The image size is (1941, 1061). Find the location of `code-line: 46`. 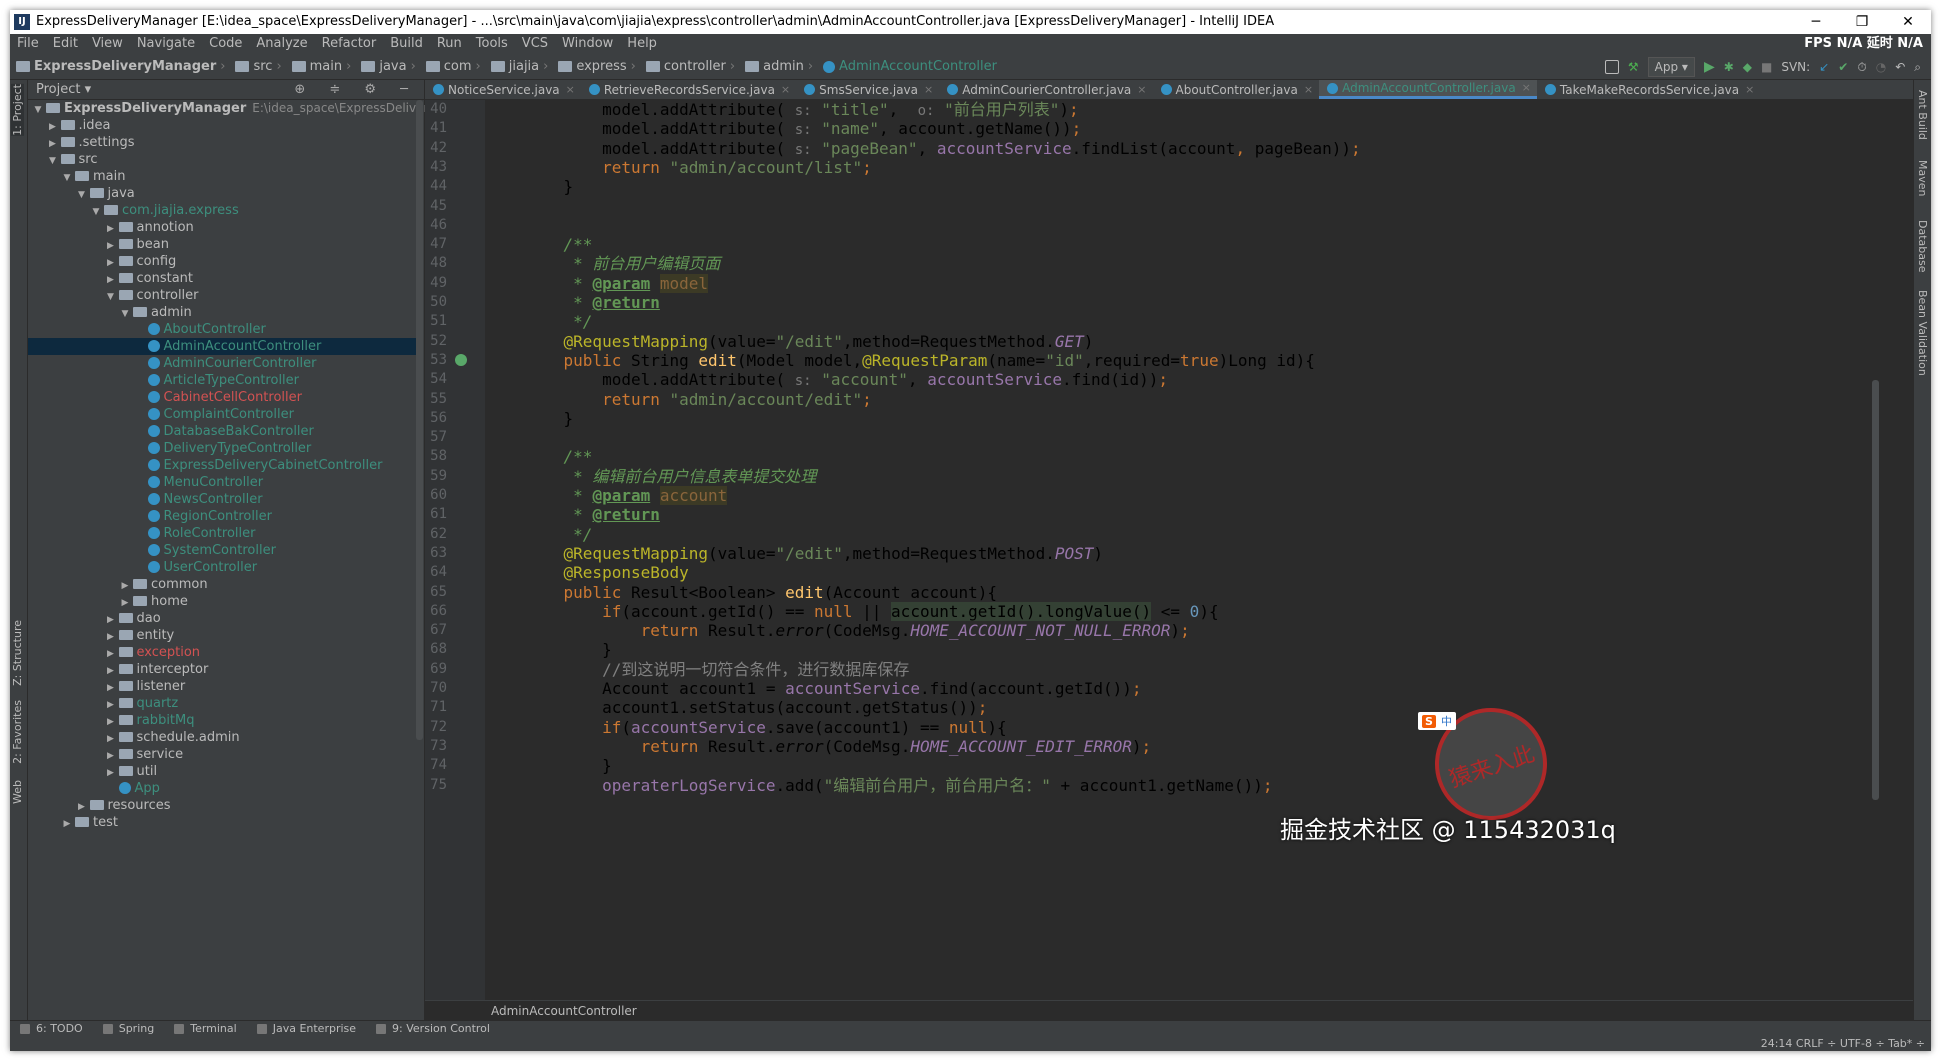

code-line: 46 is located at coordinates (1155, 225).